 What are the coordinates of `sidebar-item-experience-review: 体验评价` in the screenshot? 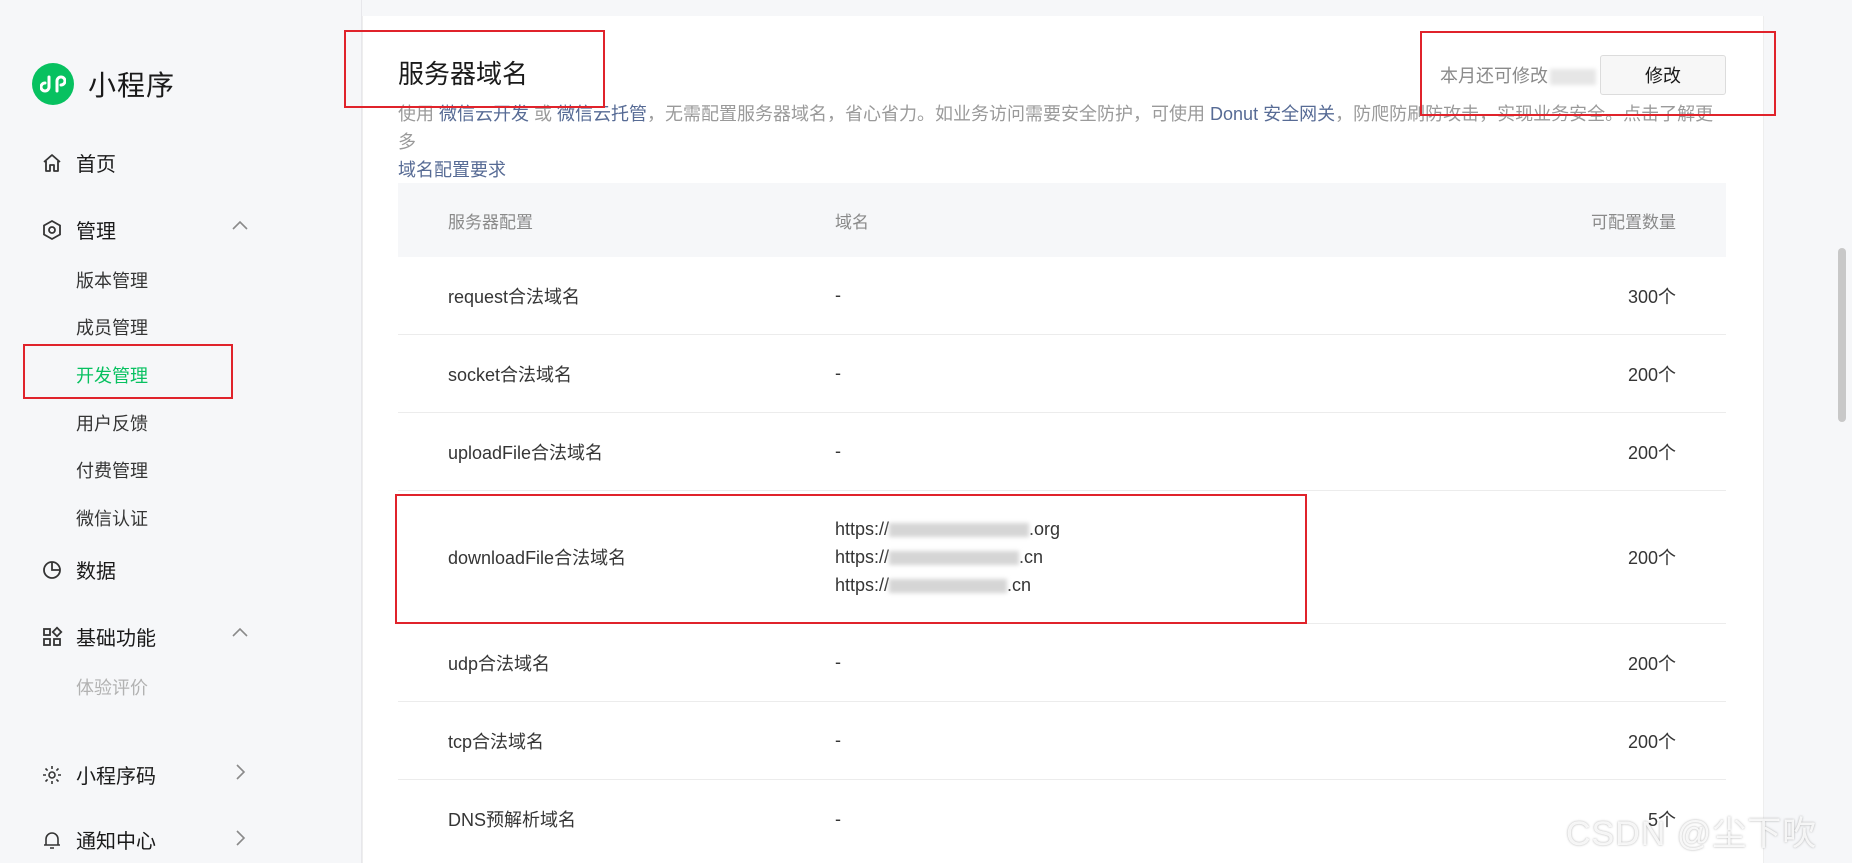 It's located at (112, 687).